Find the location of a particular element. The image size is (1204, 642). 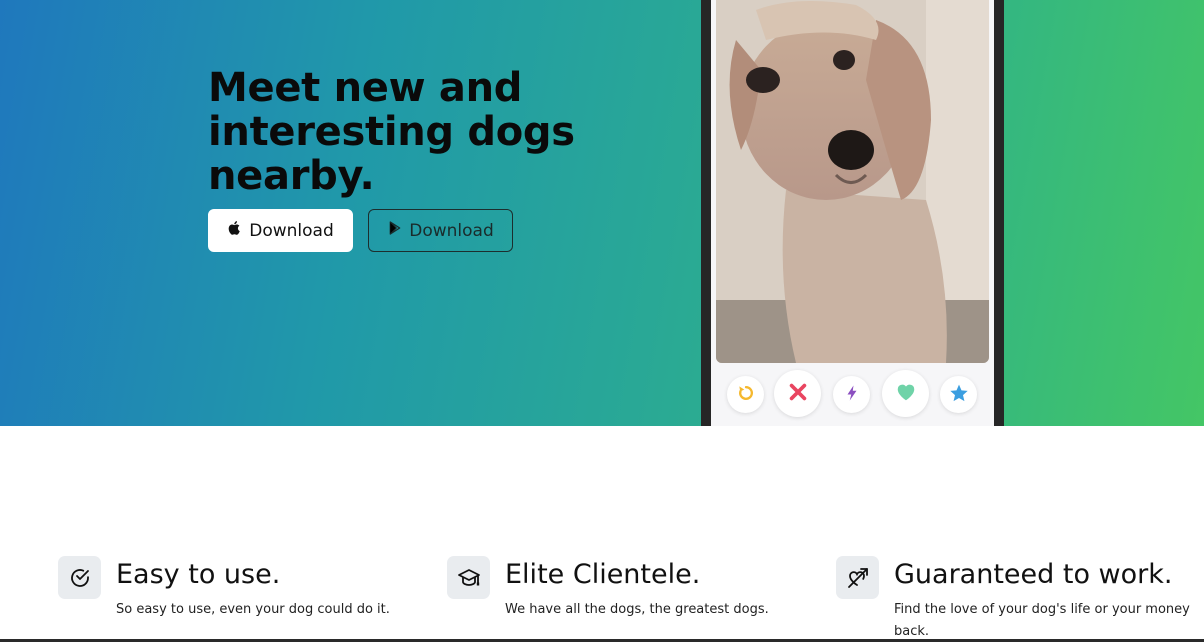

heart-arrow-icon is located at coordinates (857, 577).